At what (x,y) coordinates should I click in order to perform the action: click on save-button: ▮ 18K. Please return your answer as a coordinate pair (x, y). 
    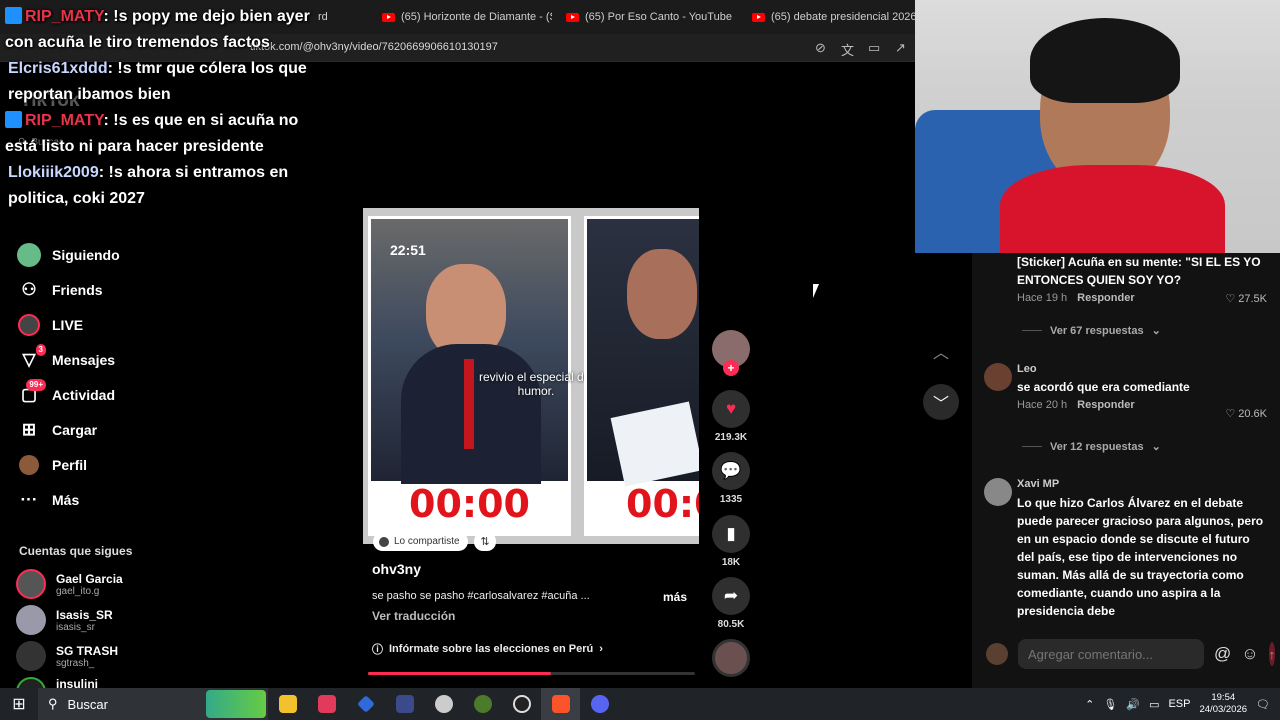
    Looking at the image, I should click on (731, 541).